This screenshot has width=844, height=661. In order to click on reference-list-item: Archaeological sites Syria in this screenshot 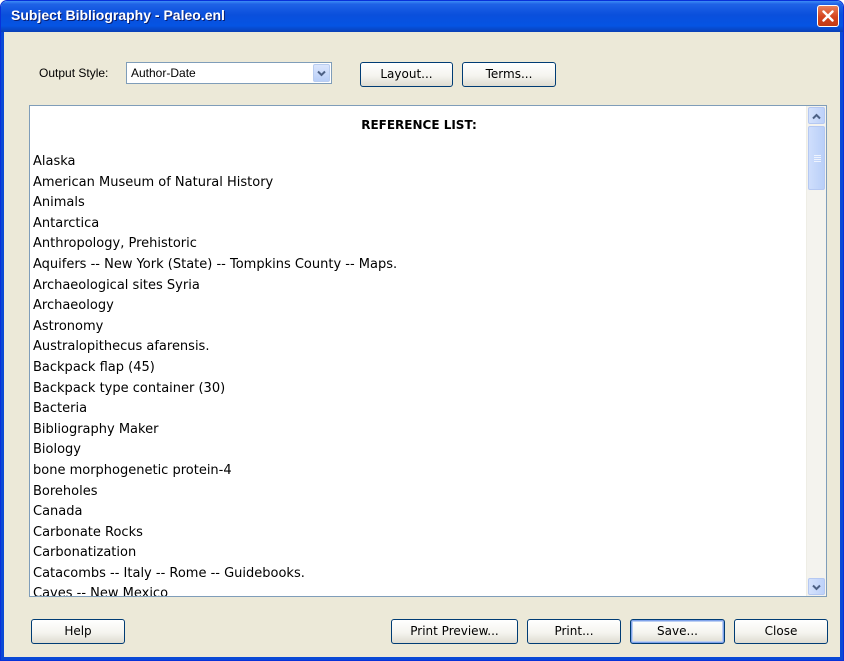, I will do `click(116, 285)`.